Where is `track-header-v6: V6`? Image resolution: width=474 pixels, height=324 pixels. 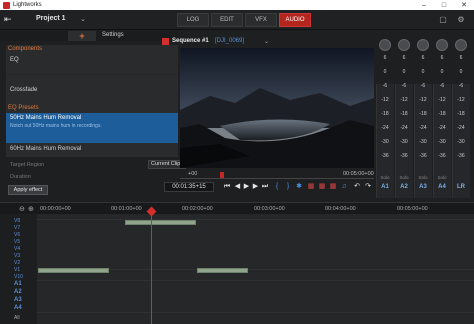
track-header-v6: V6 is located at coordinates (24, 235).